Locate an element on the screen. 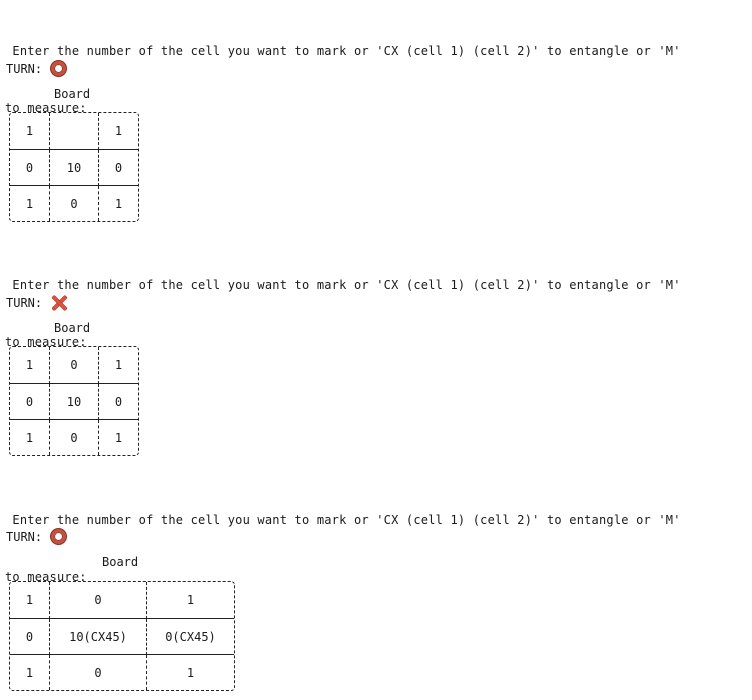 The image size is (752, 700). game-board: 1 0 1 0 10(CX45) 0(CX45) 1 0 1 is located at coordinates (122, 636).